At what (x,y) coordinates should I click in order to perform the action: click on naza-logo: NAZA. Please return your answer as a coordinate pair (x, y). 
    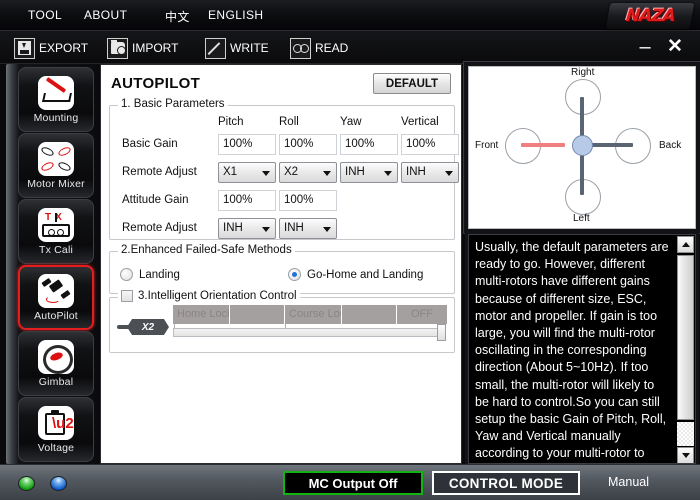
    Looking at the image, I should click on (650, 15).